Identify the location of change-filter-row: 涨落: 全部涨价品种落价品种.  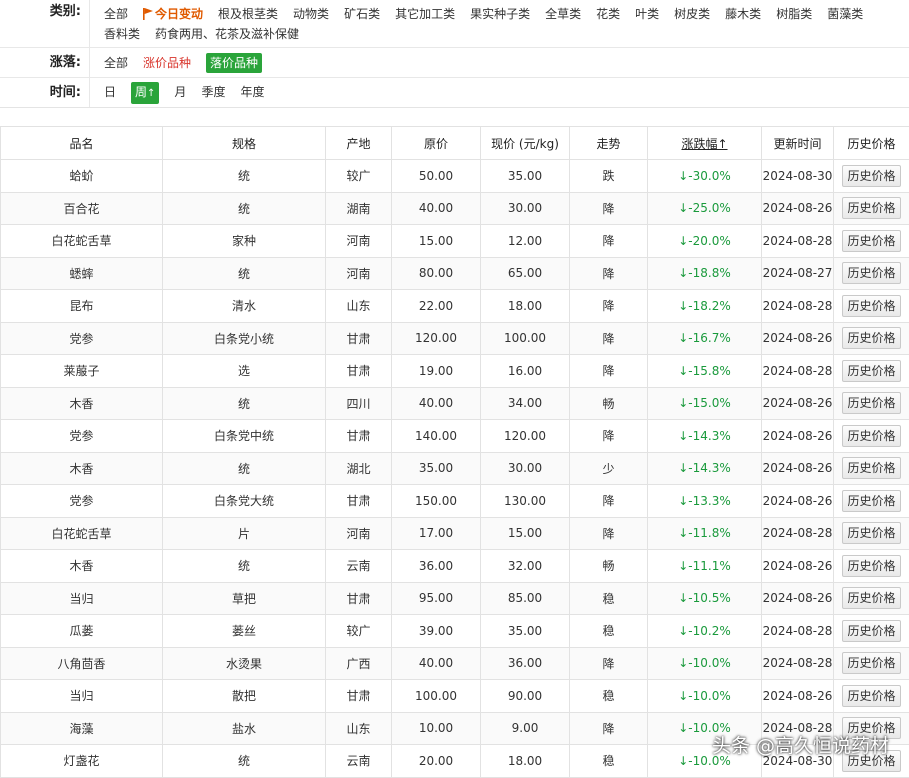
(454, 63).